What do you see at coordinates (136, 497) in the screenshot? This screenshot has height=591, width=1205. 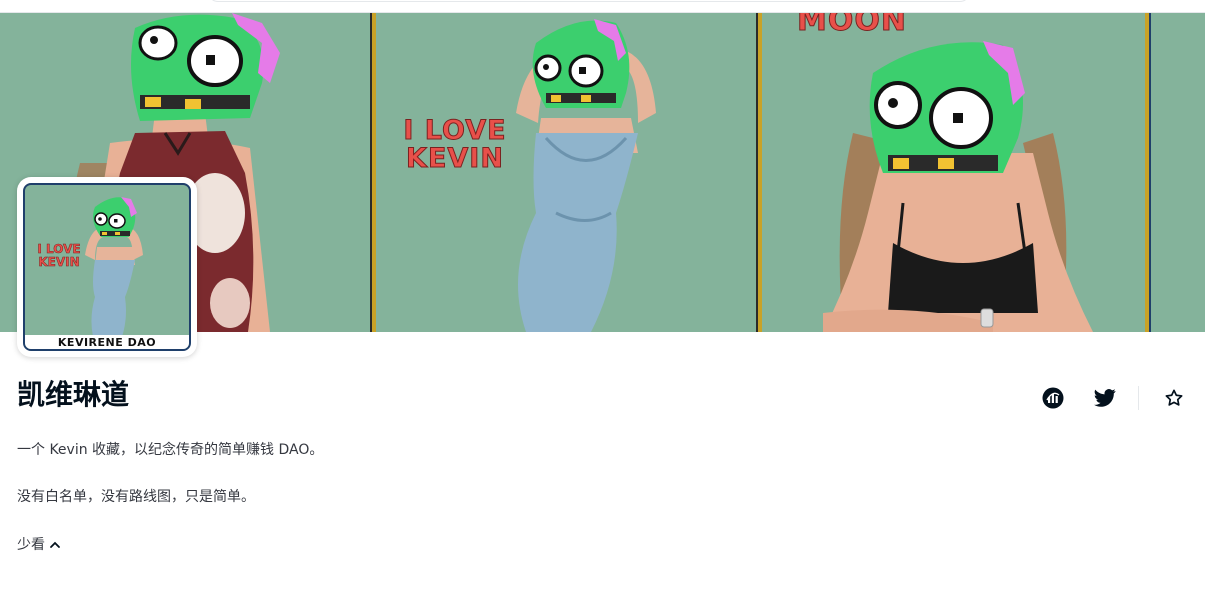 I see `collection-description-line-2: 没有白名单，没有路线图，只是简单。` at bounding box center [136, 497].